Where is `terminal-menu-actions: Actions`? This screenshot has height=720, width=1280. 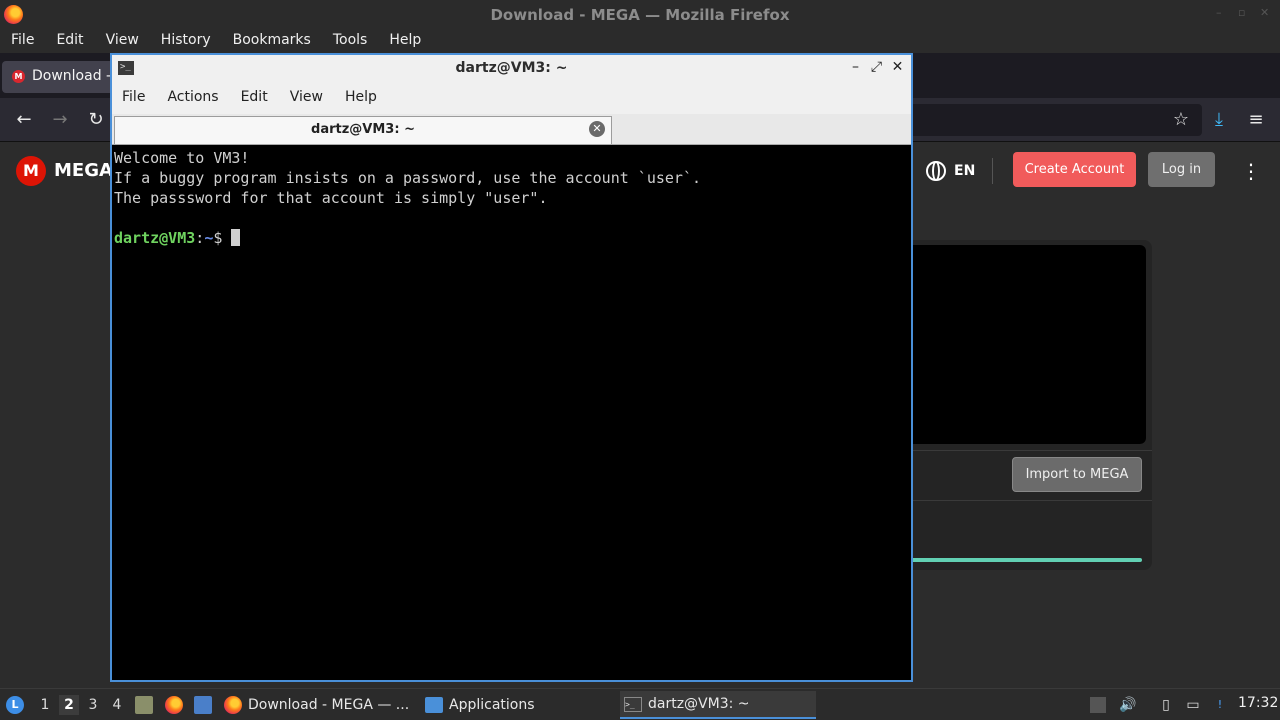 terminal-menu-actions: Actions is located at coordinates (193, 98).